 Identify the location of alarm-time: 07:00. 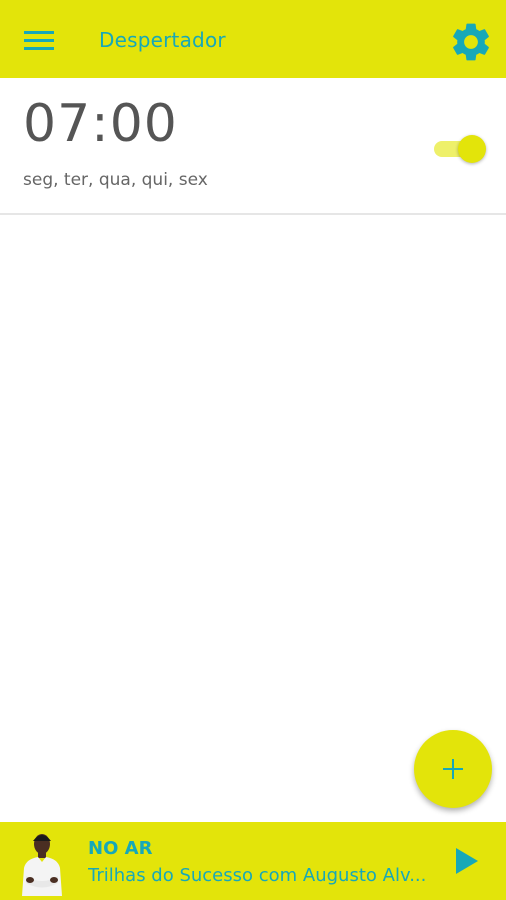
(100, 124).